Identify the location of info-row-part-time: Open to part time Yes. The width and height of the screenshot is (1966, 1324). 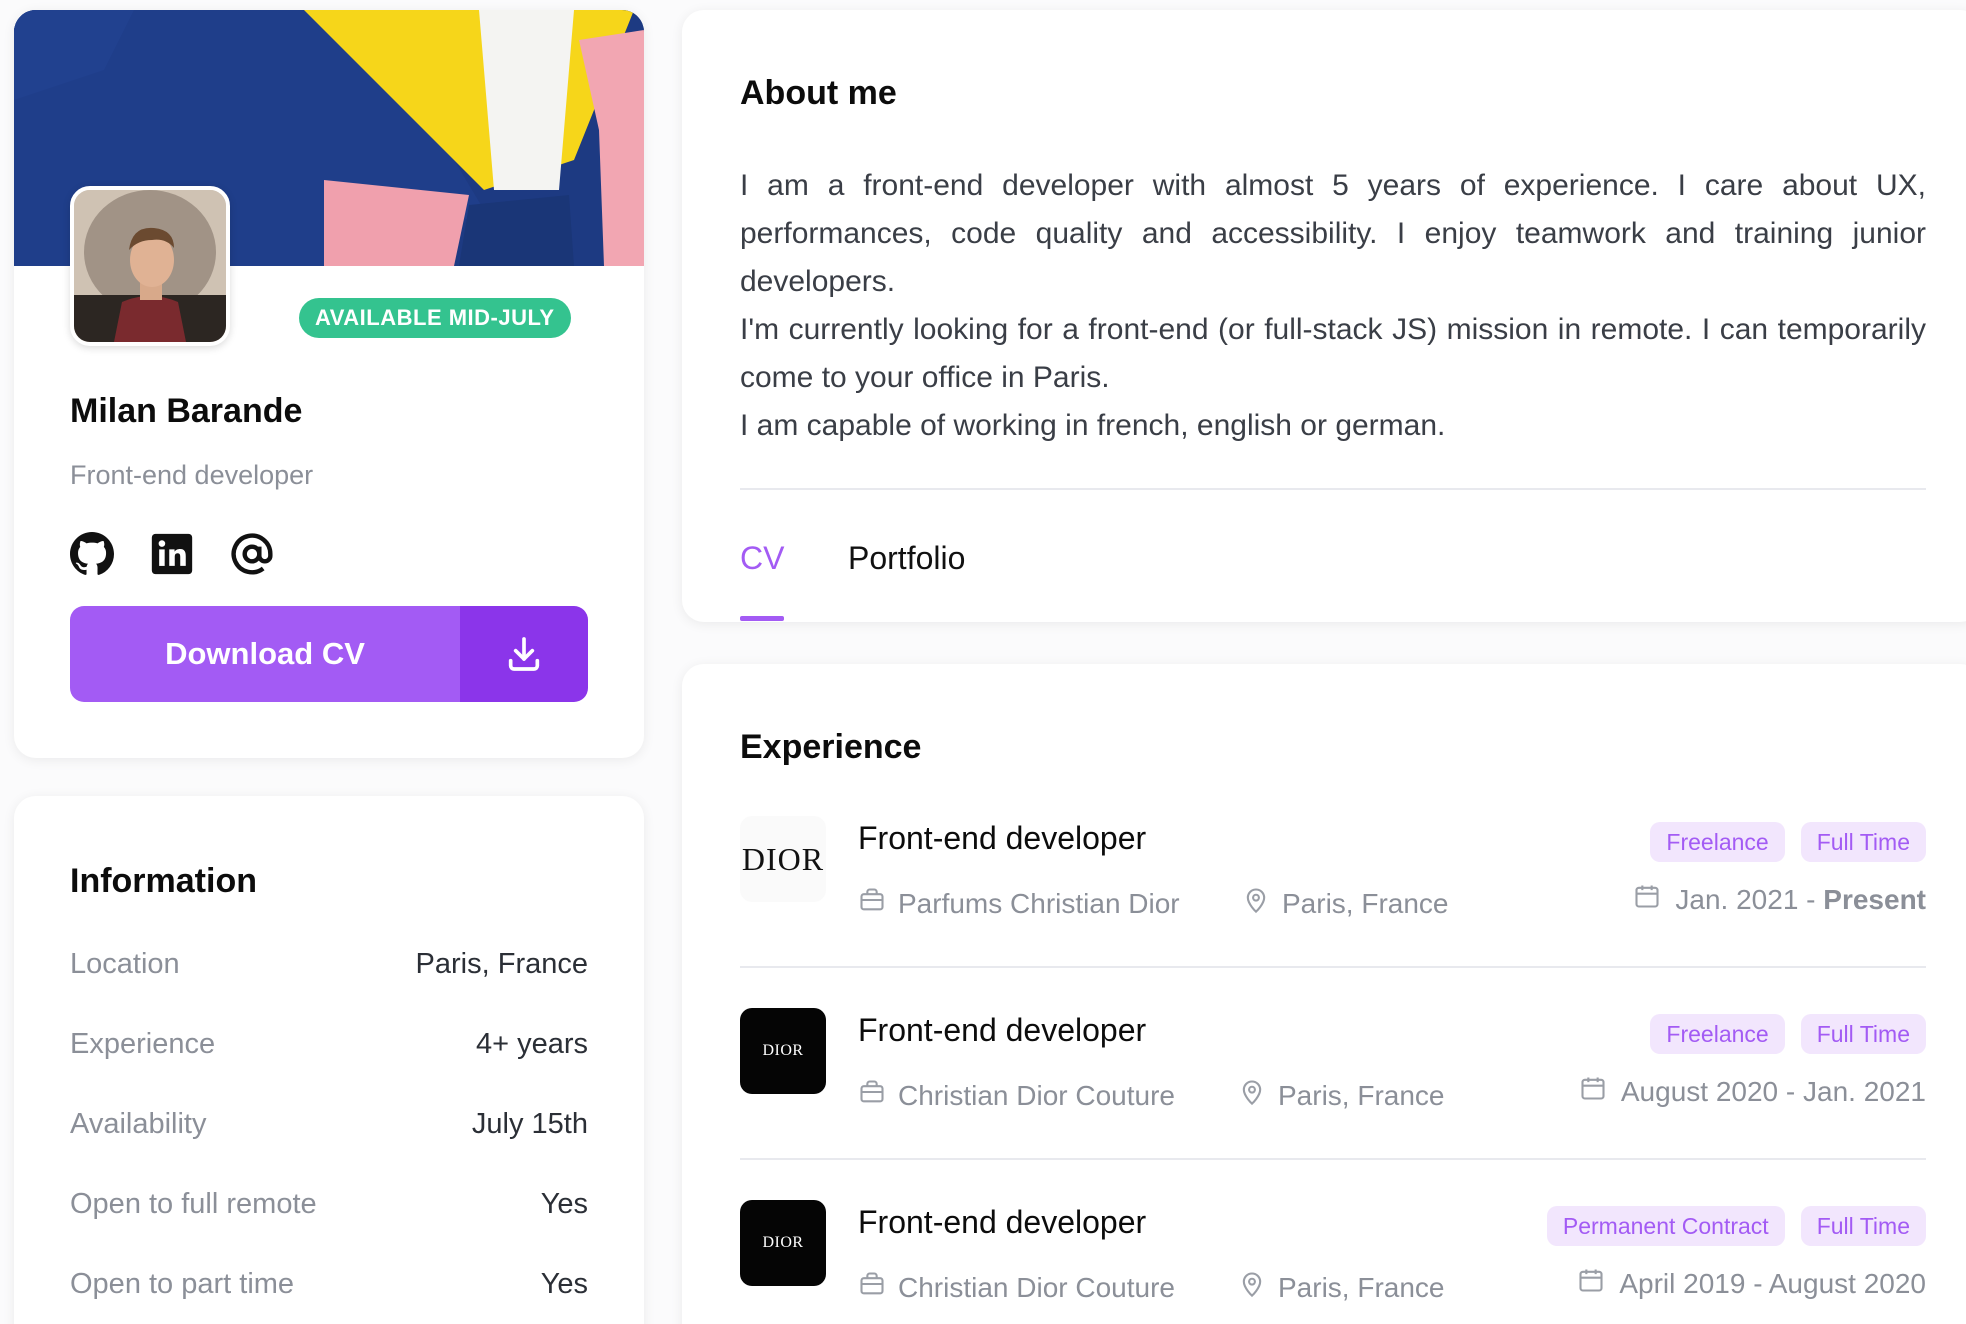
(329, 1284).